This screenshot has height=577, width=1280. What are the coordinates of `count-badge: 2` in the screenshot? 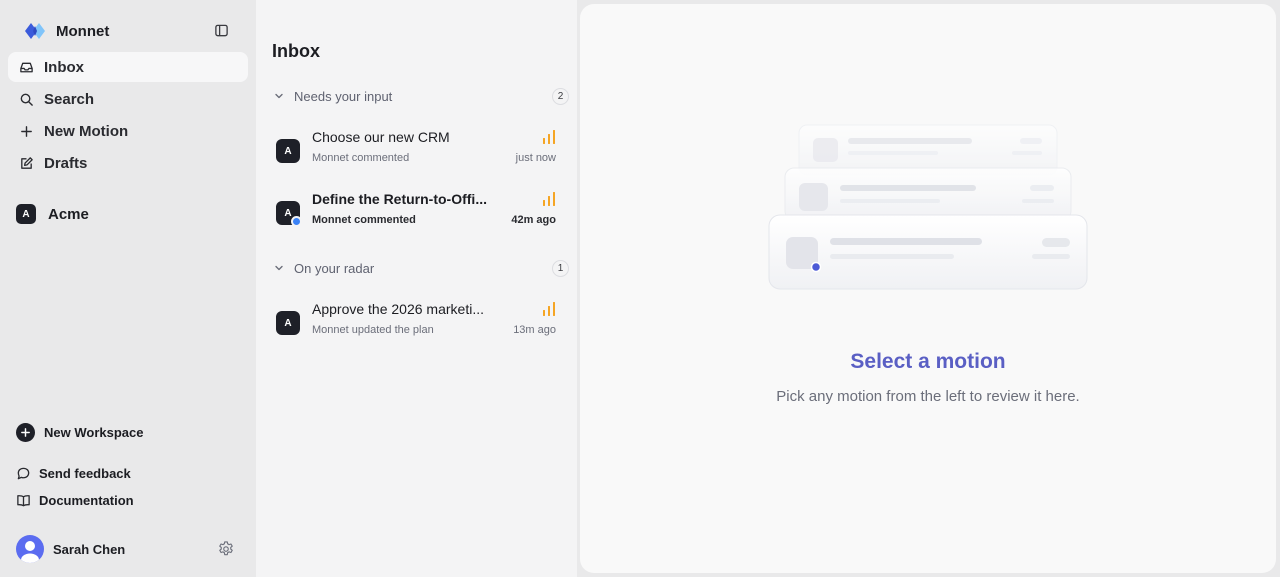 It's located at (560, 96).